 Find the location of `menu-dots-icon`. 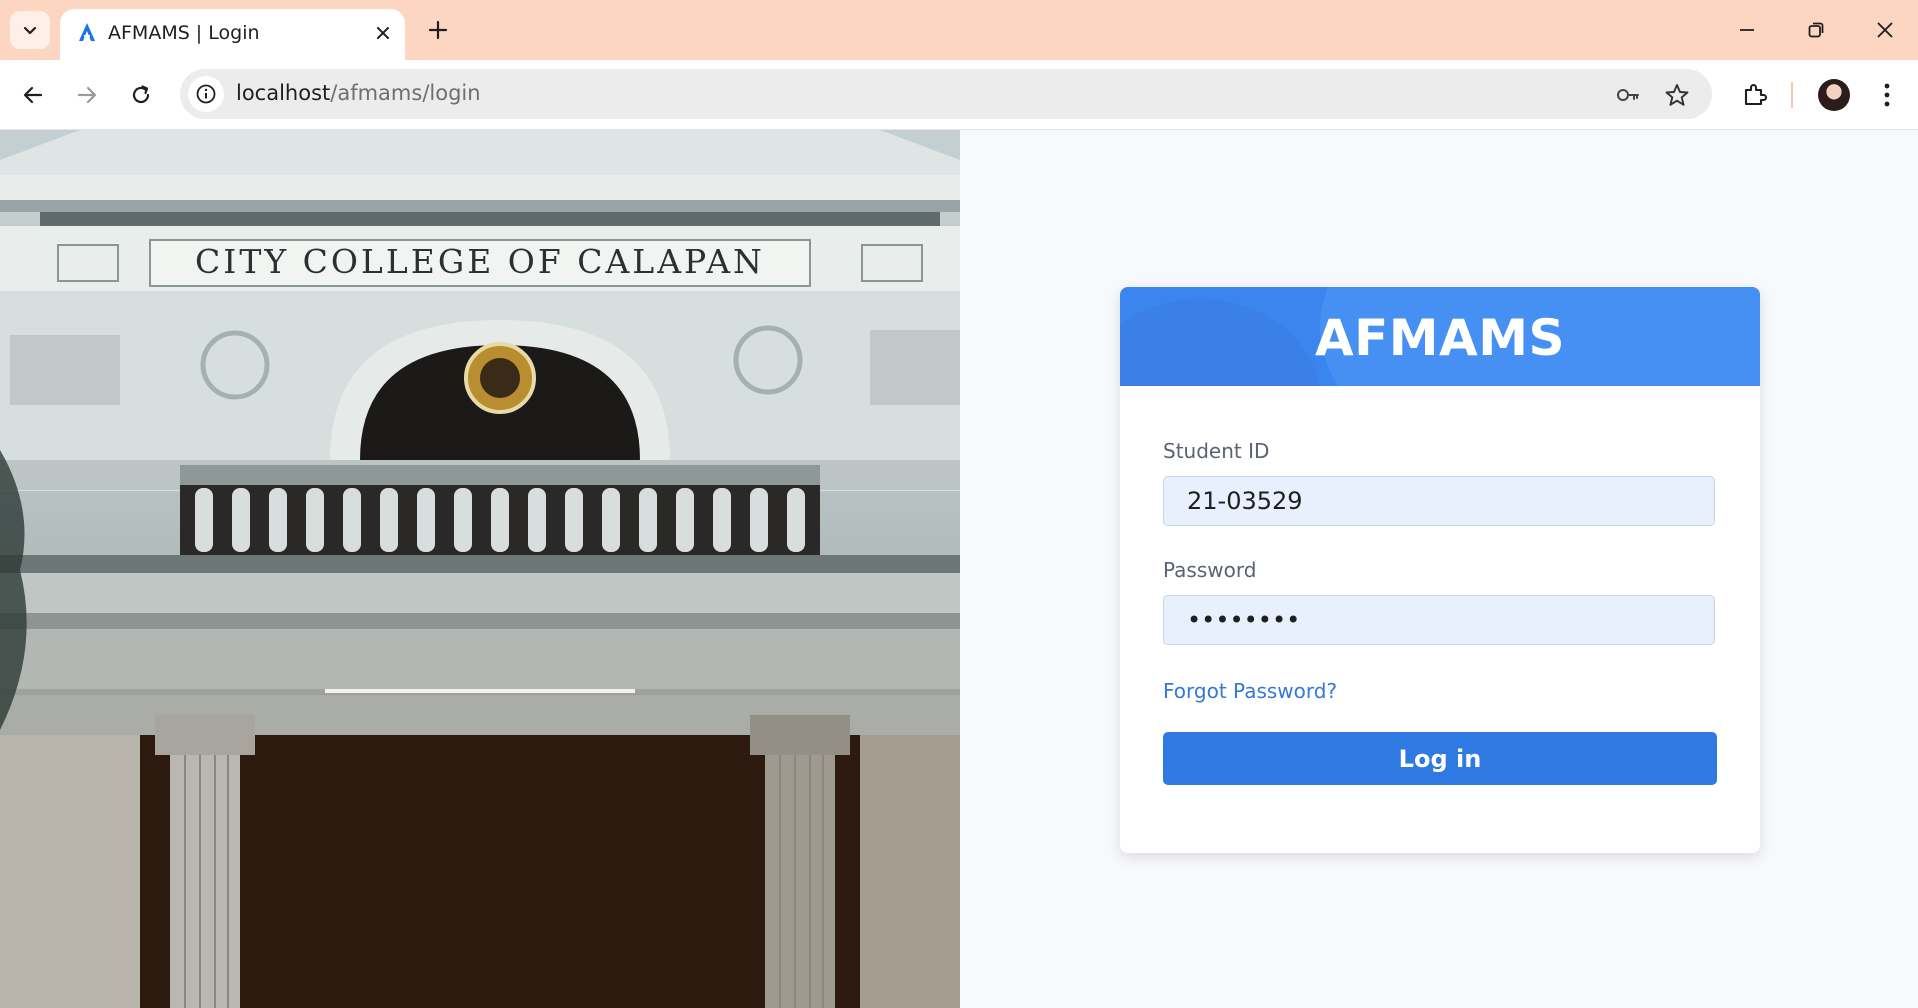

menu-dots-icon is located at coordinates (1887, 95).